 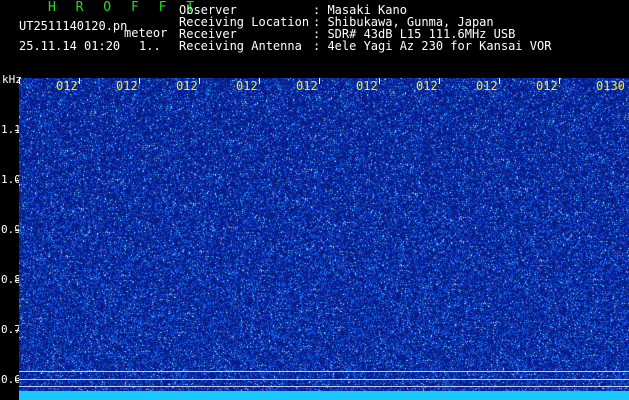 What do you see at coordinates (324, 395) in the screenshot?
I see `noise-baseline` at bounding box center [324, 395].